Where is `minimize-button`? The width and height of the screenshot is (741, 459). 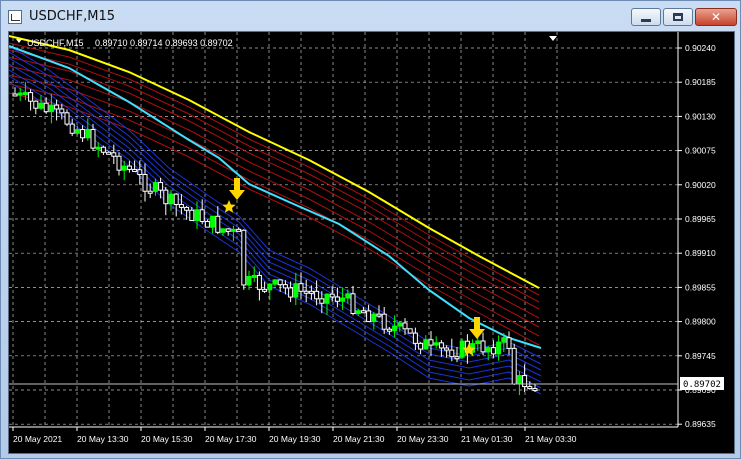 minimize-button is located at coordinates (646, 17).